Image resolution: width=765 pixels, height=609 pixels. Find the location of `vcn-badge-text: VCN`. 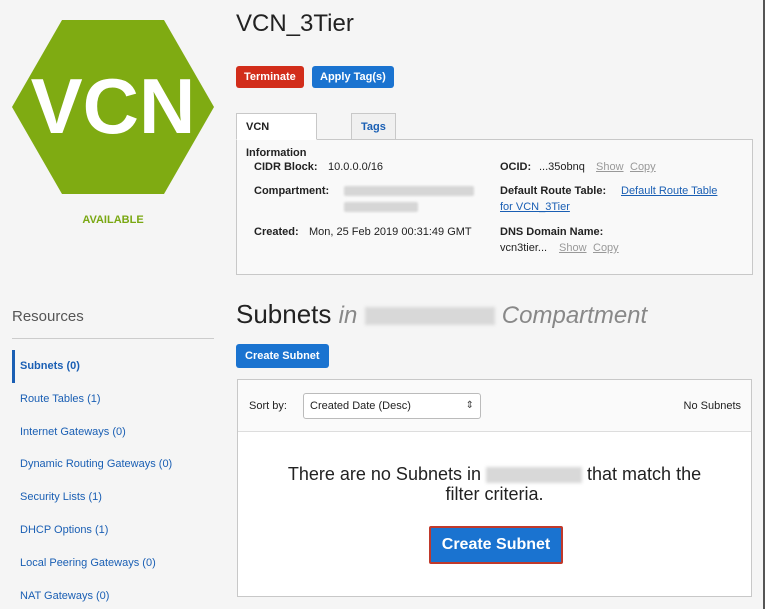

vcn-badge-text: VCN is located at coordinates (113, 106).